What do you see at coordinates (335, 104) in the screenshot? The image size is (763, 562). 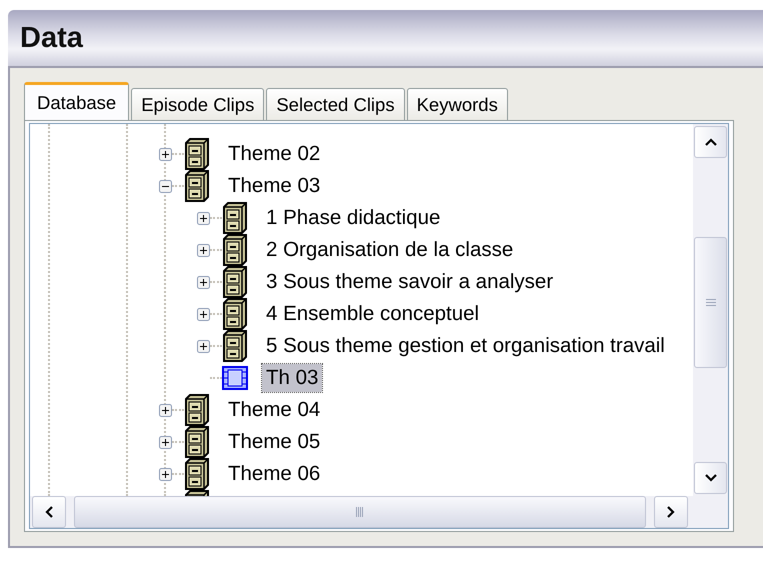 I see `tab: Selected Clips` at bounding box center [335, 104].